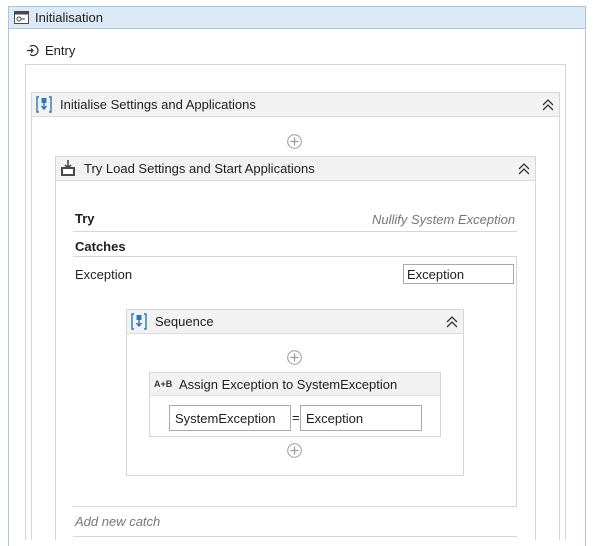 The width and height of the screenshot is (594, 546). Describe the element at coordinates (158, 104) in the screenshot. I see `sequence-title: Initialise Settings and Applications` at that location.